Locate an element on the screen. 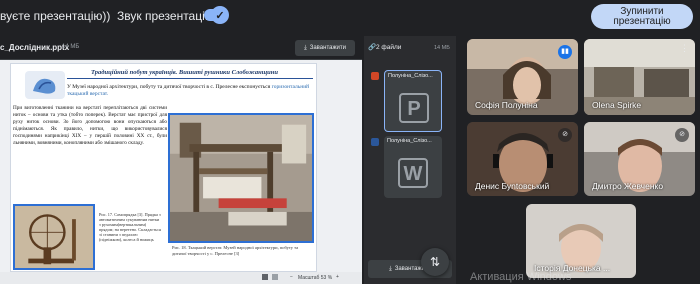  zoom-level: Масштаб 53 % is located at coordinates (315, 278).